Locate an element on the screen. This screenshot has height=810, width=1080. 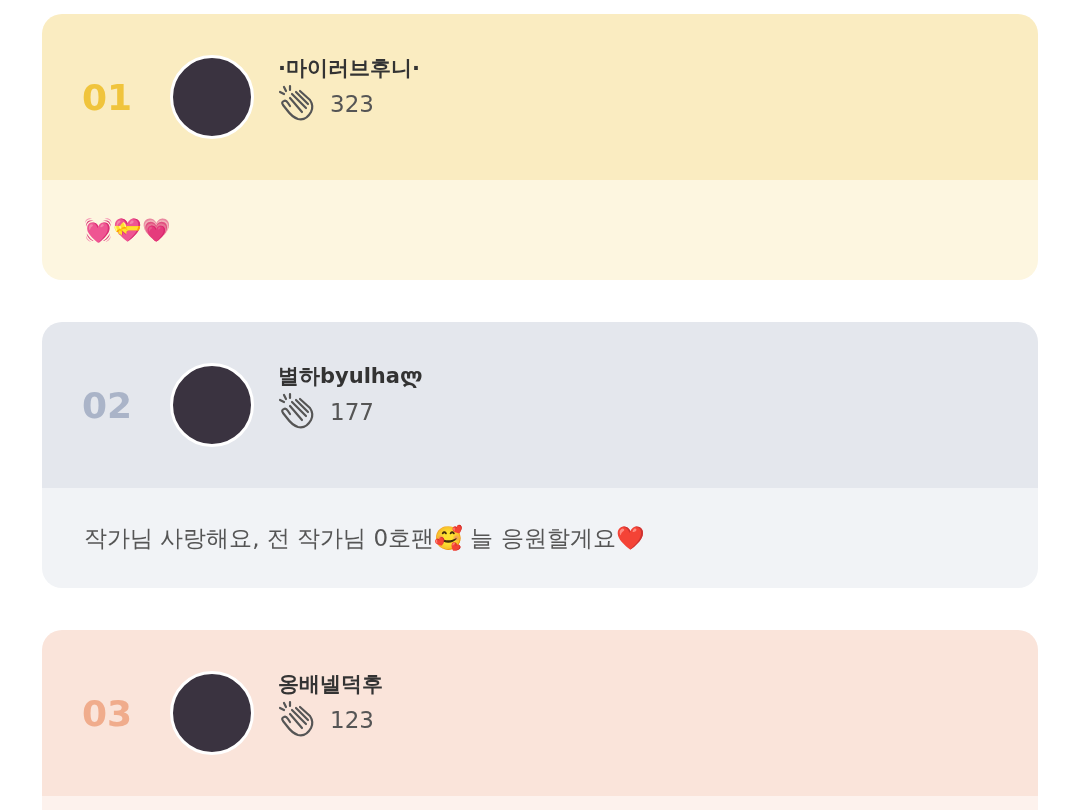
user-name: 별하byulhaლ is located at coordinates (350, 376).